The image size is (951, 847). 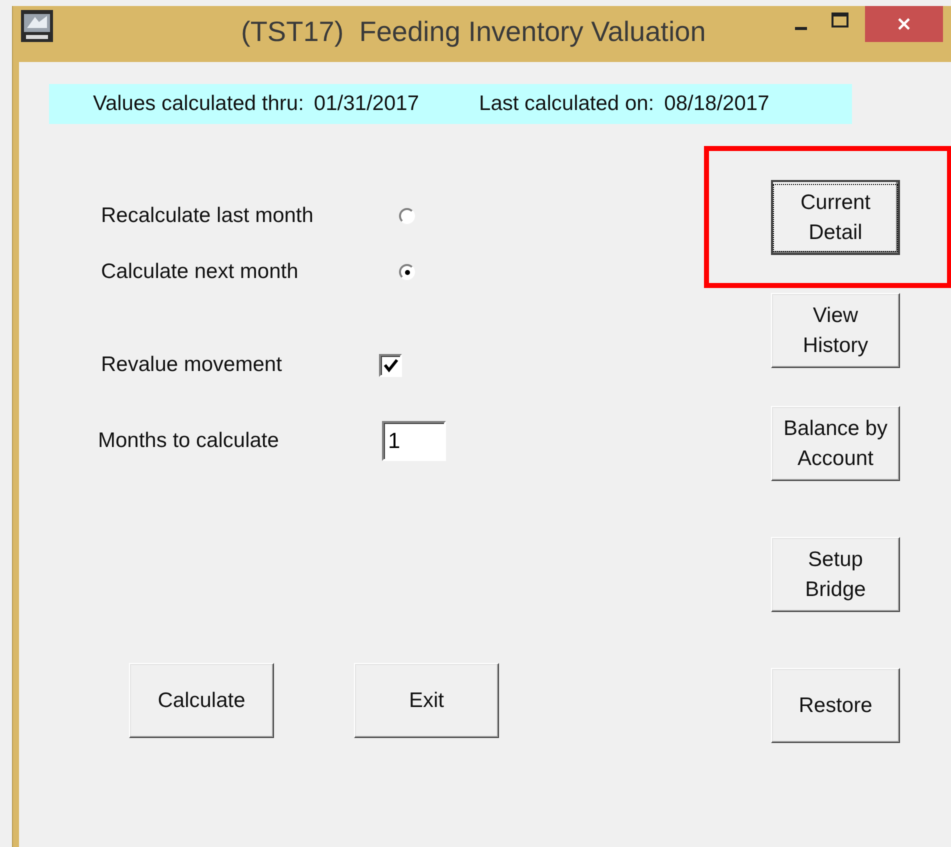 I want to click on option-label: Calculate next month, so click(x=200, y=272).